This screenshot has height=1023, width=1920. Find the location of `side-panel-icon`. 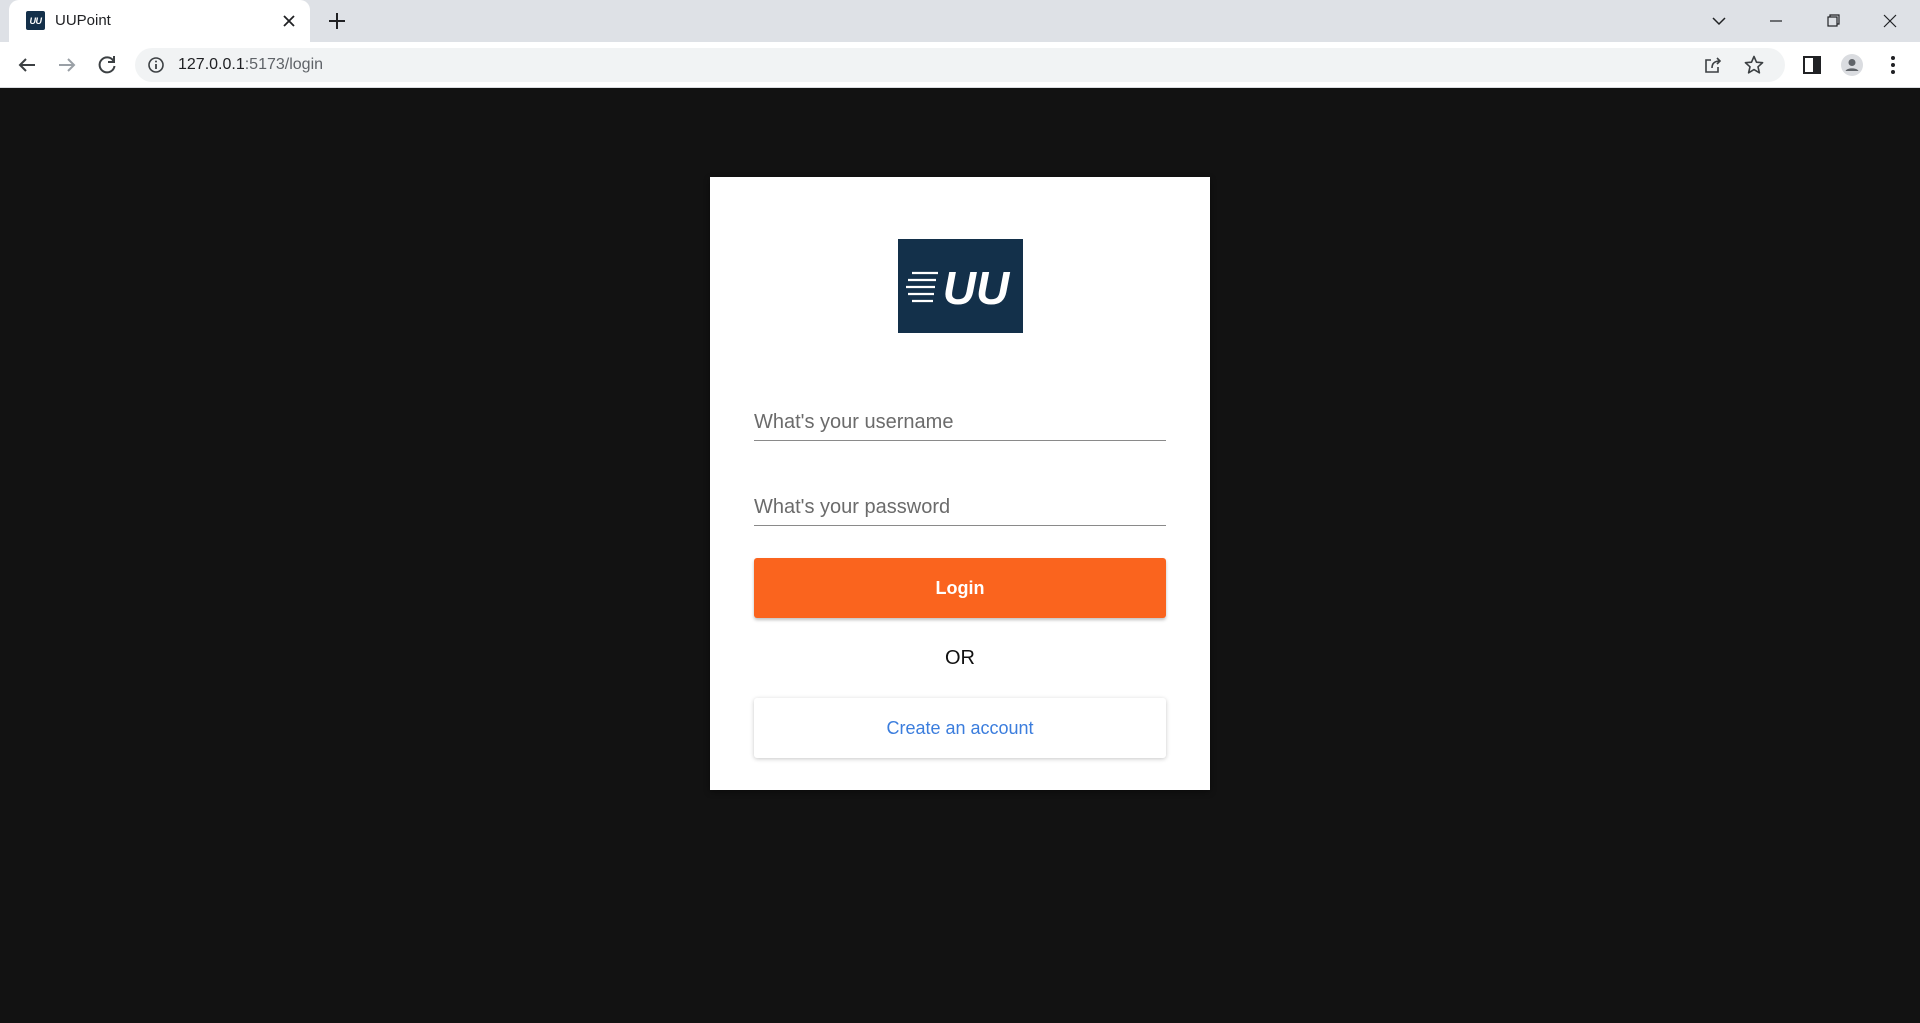

side-panel-icon is located at coordinates (1812, 65).